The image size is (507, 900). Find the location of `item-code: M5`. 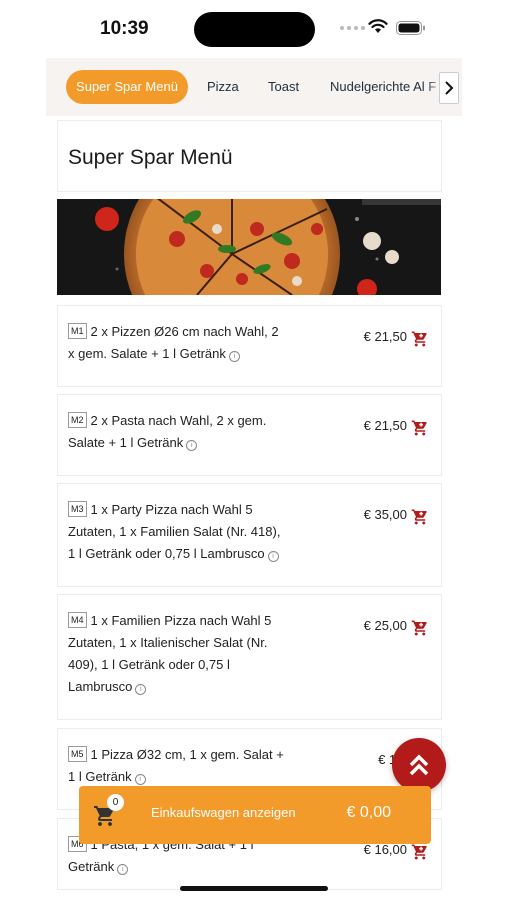

item-code: M5 is located at coordinates (77, 754).